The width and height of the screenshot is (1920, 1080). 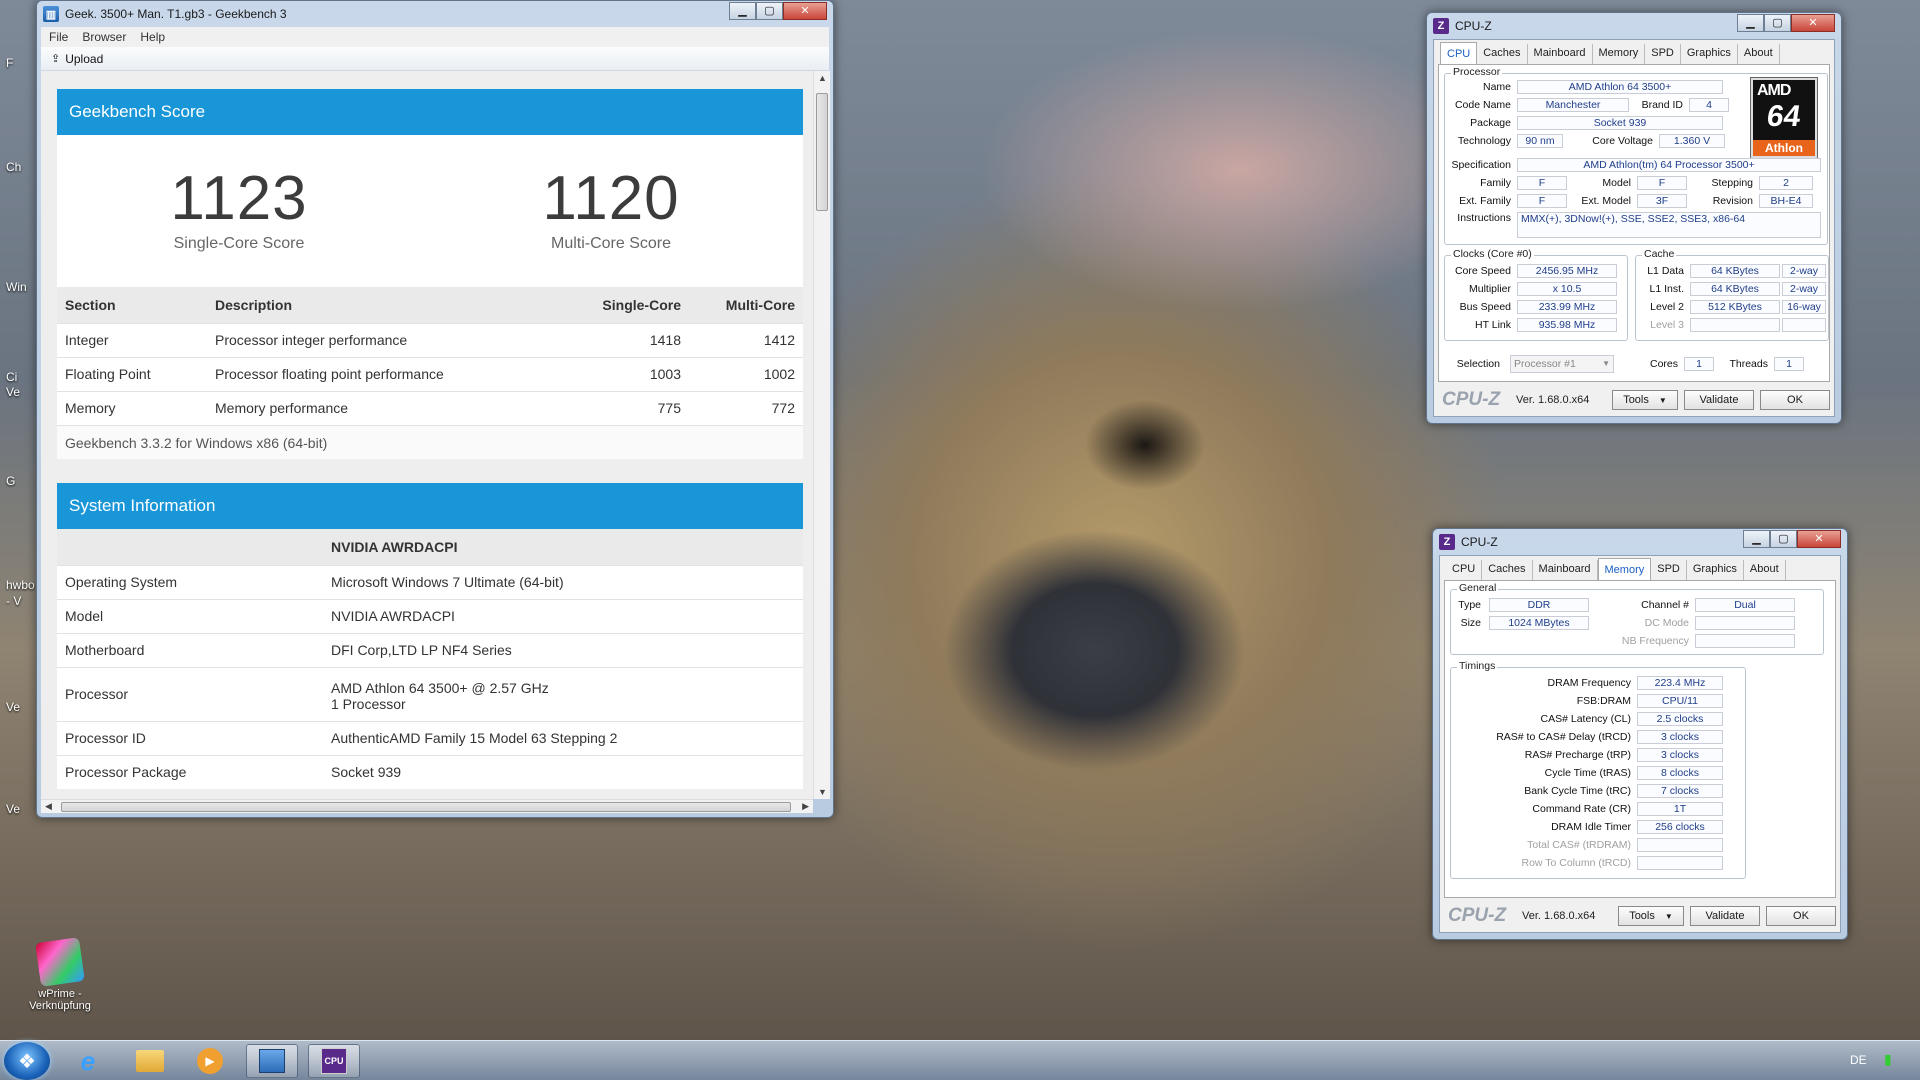 I want to click on sysinfo-value-secondary: 1 Processor, so click(x=368, y=704).